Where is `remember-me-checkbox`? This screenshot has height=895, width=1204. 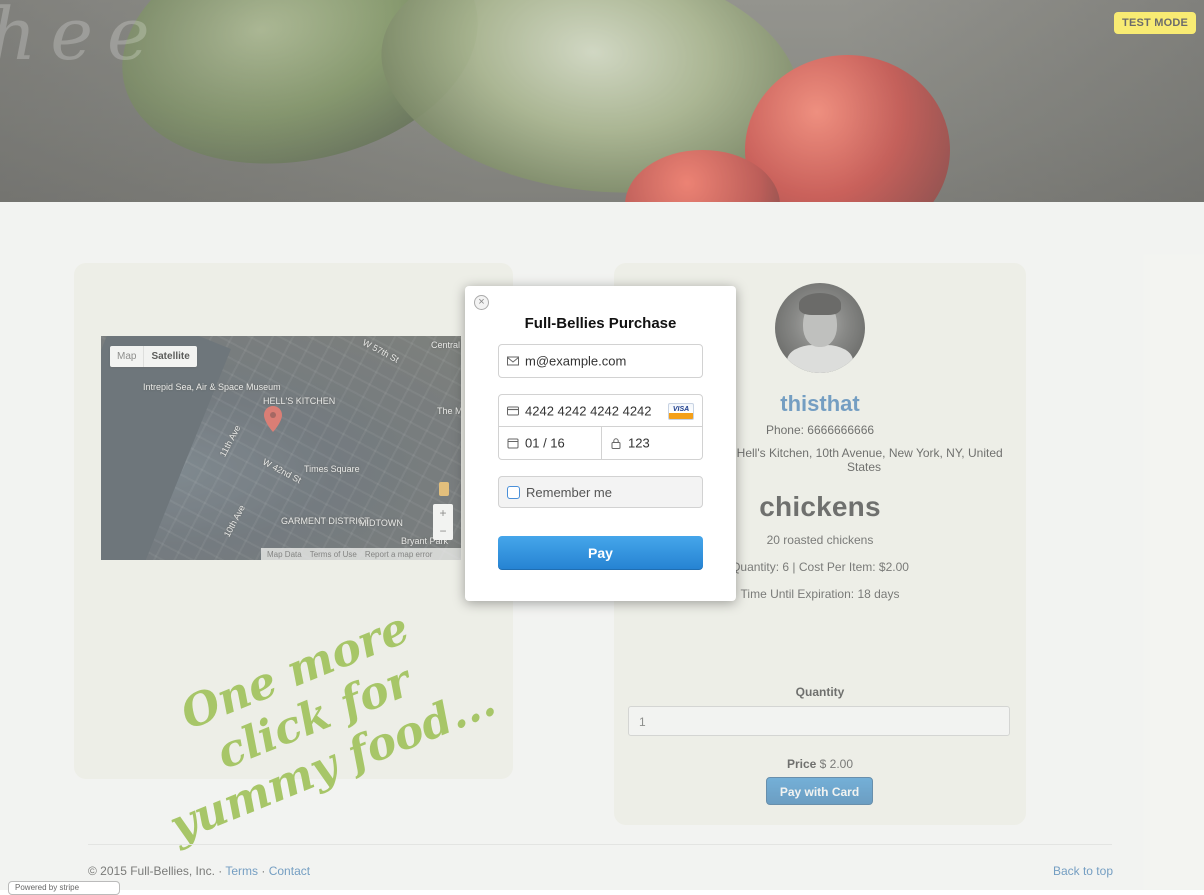
remember-me-checkbox is located at coordinates (513, 492).